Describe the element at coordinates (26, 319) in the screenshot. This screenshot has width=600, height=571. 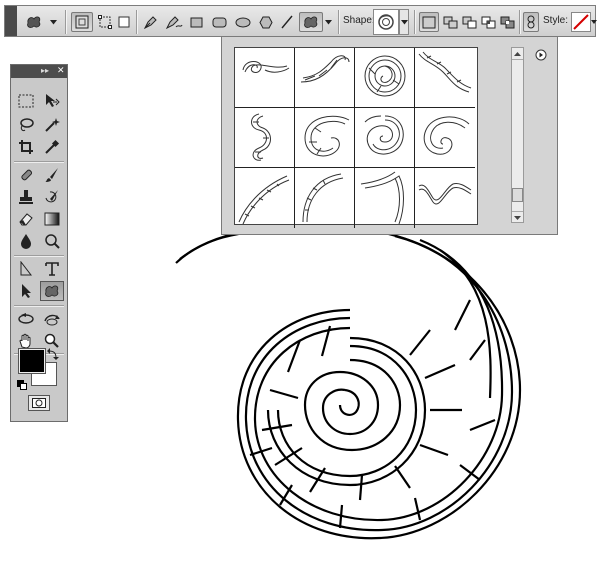
I see `3d-rotate-tool-icon` at that location.